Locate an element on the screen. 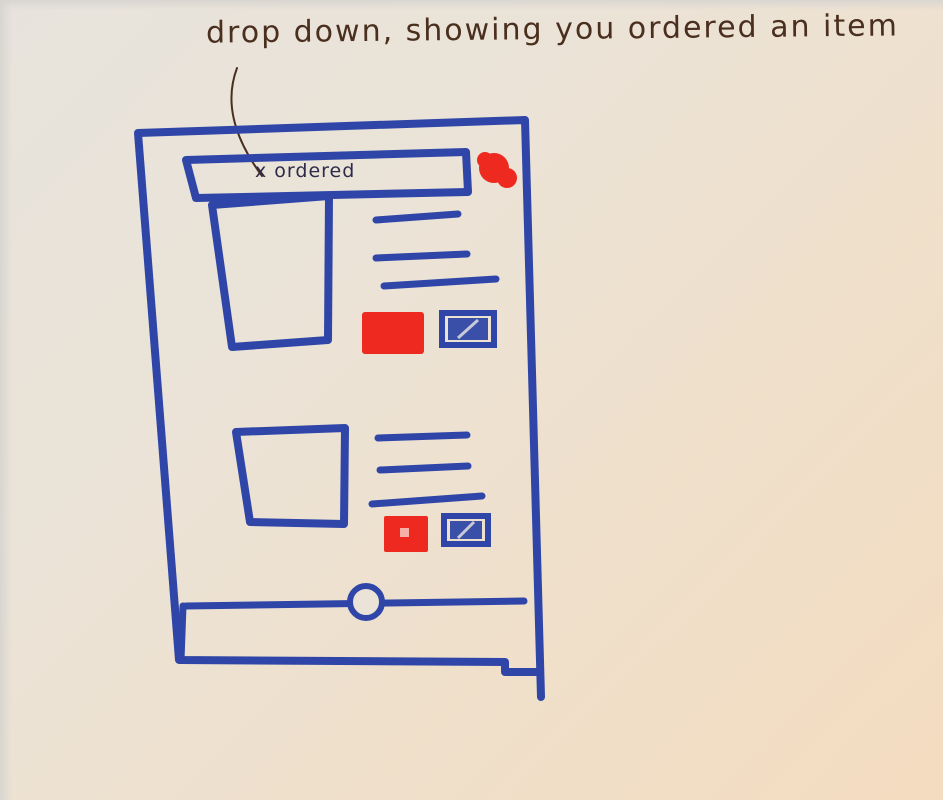 This screenshot has width=943, height=800. slider-handle-icon is located at coordinates (366, 602).